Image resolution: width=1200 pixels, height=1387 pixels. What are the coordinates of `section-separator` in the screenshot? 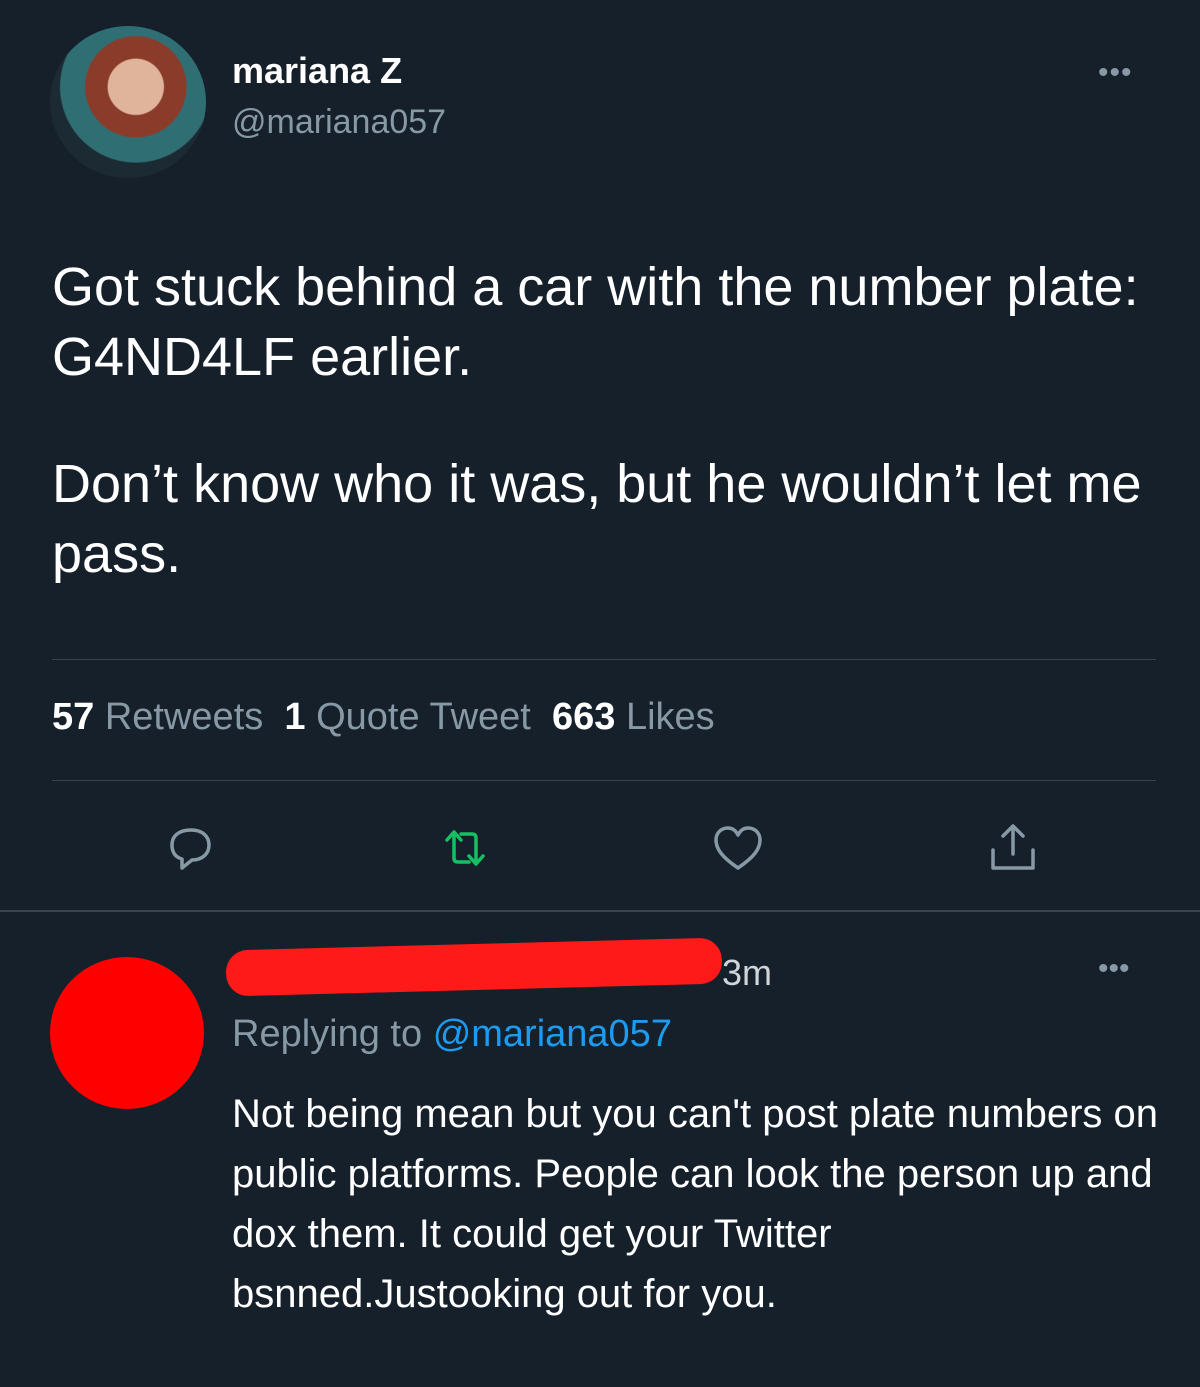 It's located at (600, 911).